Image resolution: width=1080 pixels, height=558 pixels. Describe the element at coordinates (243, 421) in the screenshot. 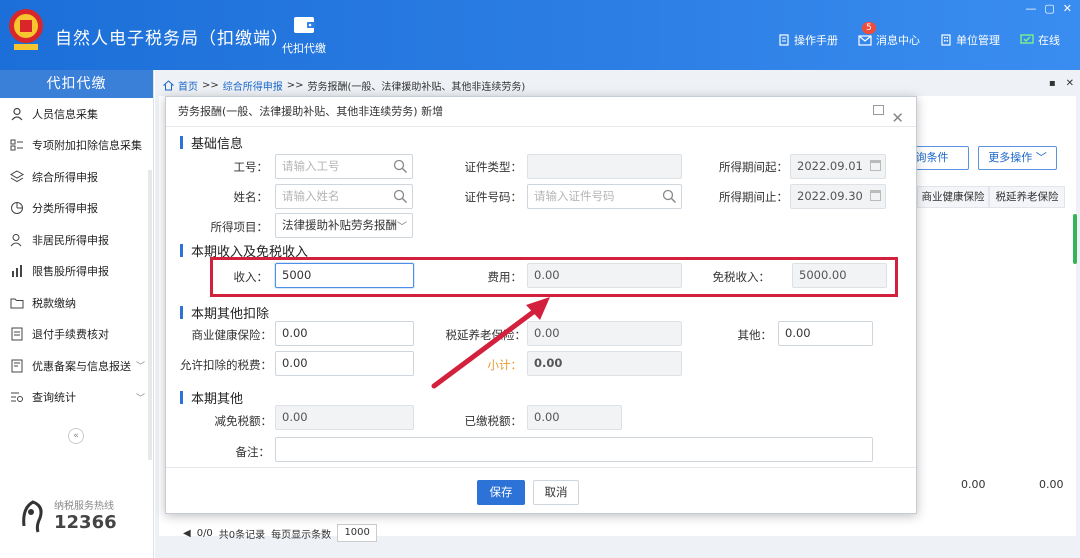

I see `tax-reduction-label: 减免税额：` at that location.